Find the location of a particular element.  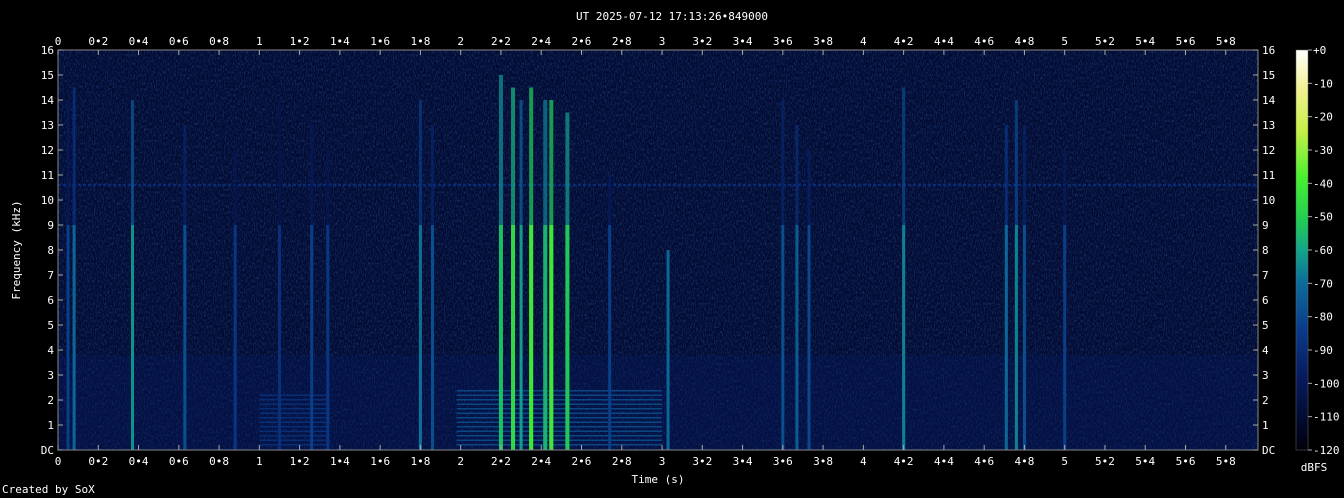

x-tick-label: 0•2 is located at coordinates (98, 41).